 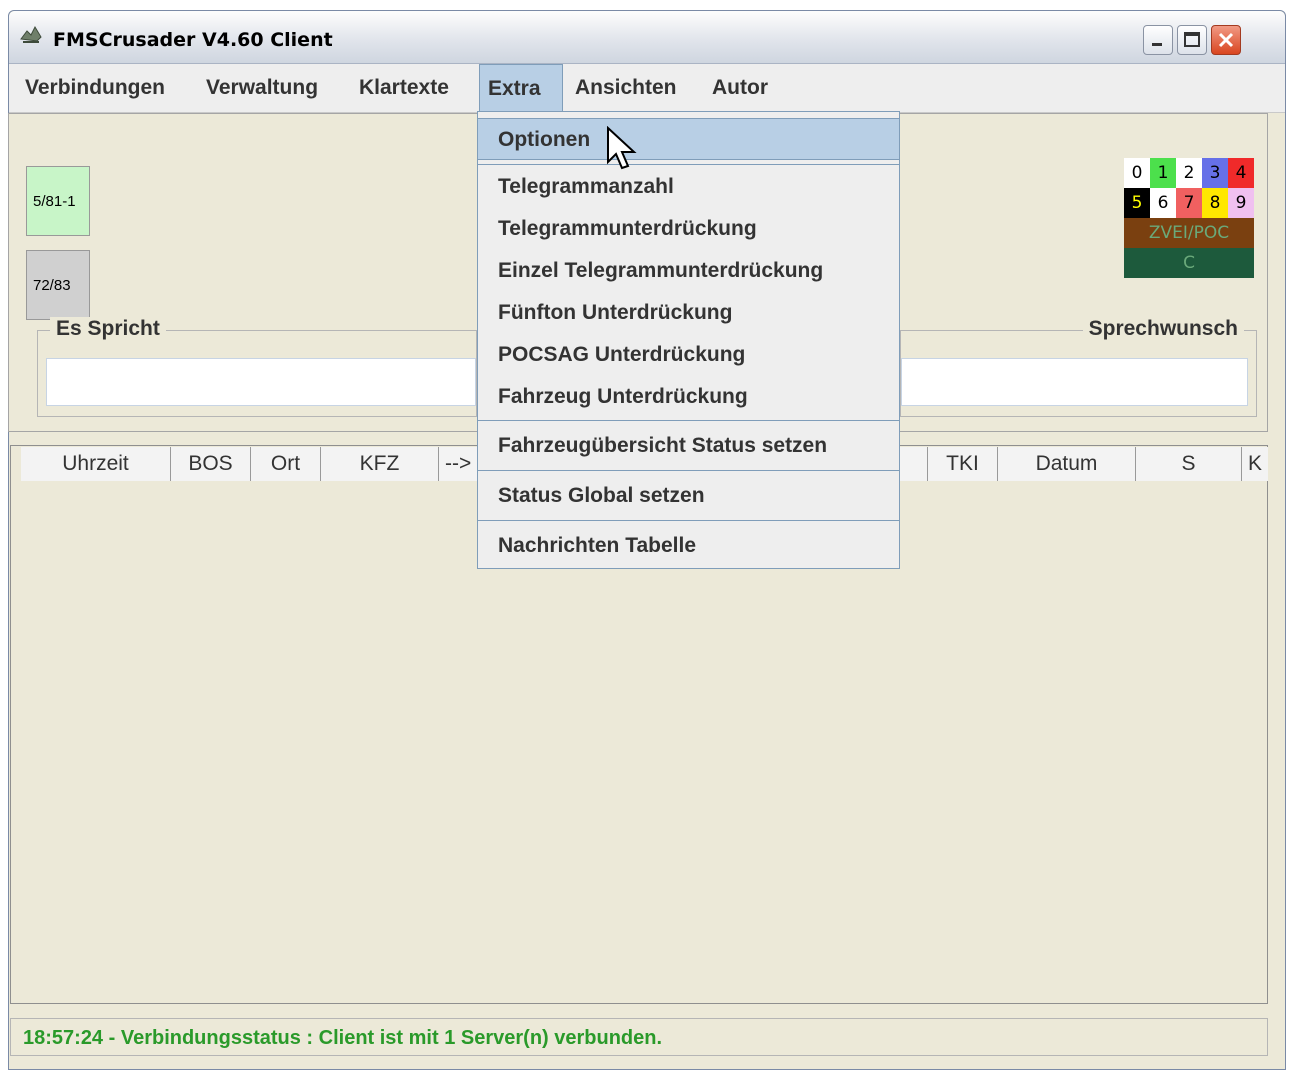 I want to click on menu-item-nachrichten-tabelle: Nachrichten Tabelle, so click(x=688, y=546).